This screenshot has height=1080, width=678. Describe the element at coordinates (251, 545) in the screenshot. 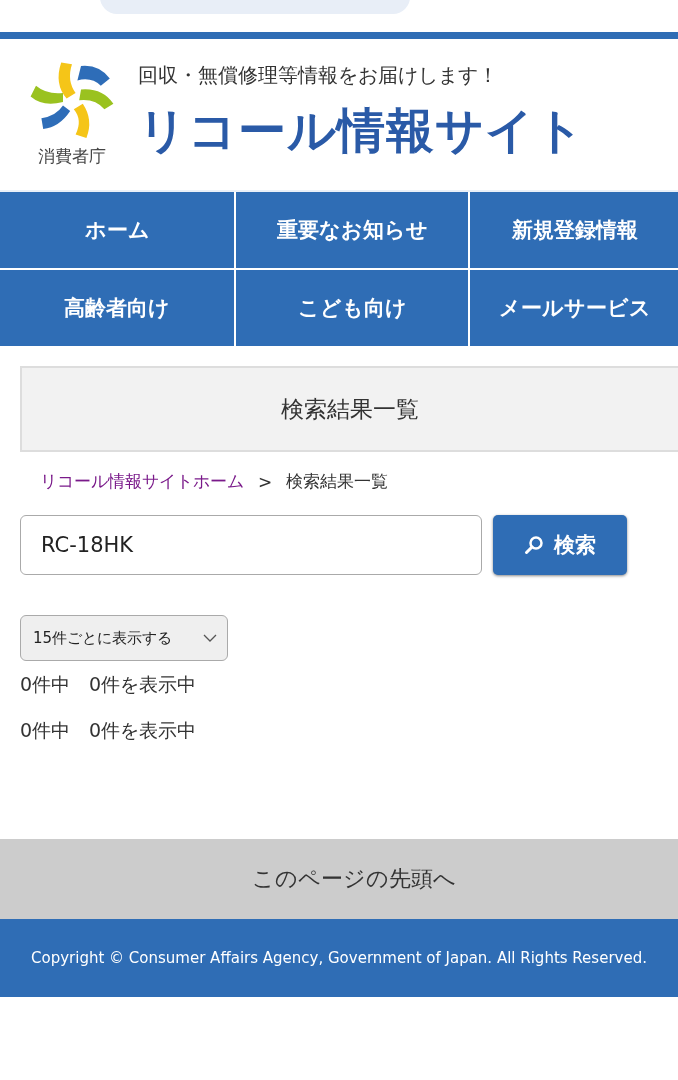

I see `search-field: RC-18HK` at that location.